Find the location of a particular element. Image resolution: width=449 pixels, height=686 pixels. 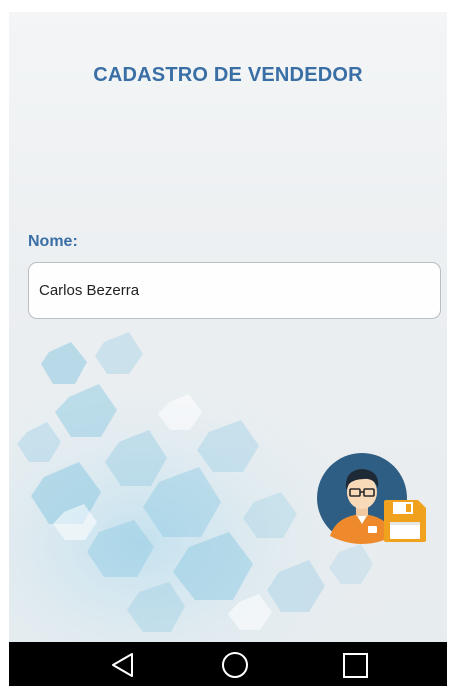

recents-button is located at coordinates (356, 664).